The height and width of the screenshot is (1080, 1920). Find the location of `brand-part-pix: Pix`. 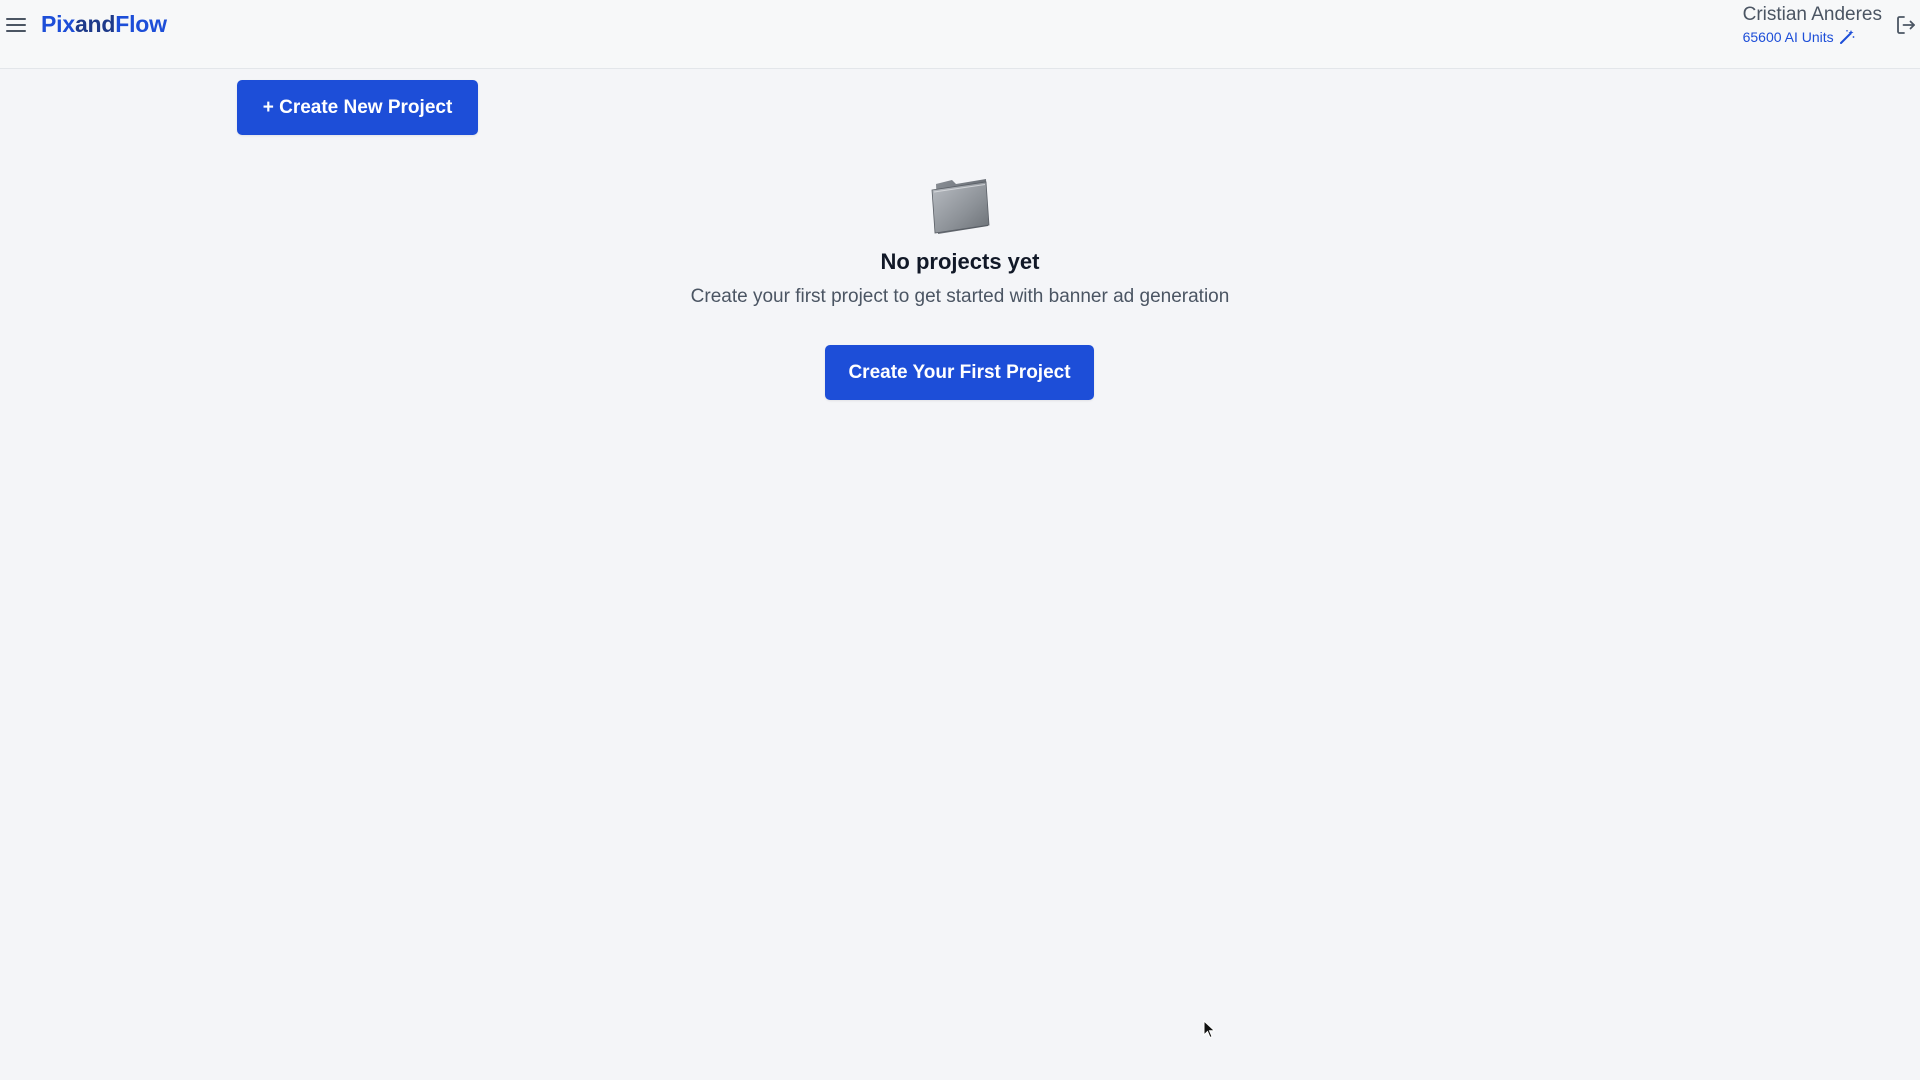

brand-part-pix: Pix is located at coordinates (58, 24).